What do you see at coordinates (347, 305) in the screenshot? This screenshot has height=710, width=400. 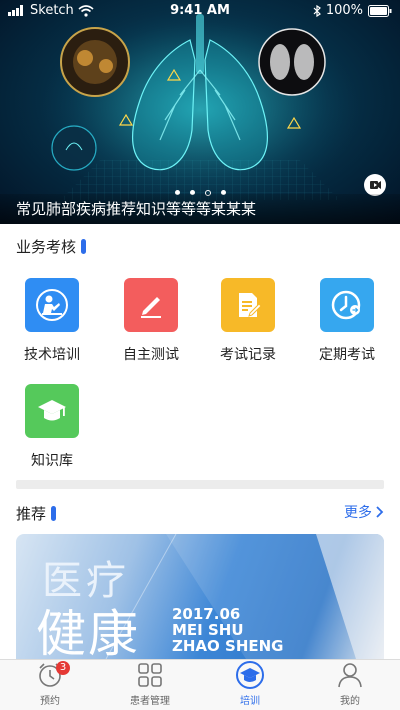 I see `clock-icon` at bounding box center [347, 305].